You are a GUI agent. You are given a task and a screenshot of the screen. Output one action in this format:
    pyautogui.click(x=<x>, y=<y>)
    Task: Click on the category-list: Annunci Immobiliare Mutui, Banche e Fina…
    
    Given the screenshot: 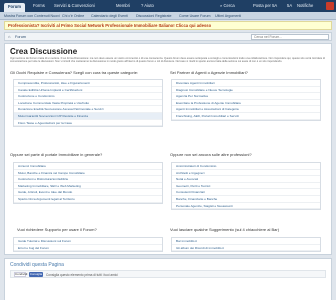 What is the action you would take?
    pyautogui.click(x=88, y=183)
    